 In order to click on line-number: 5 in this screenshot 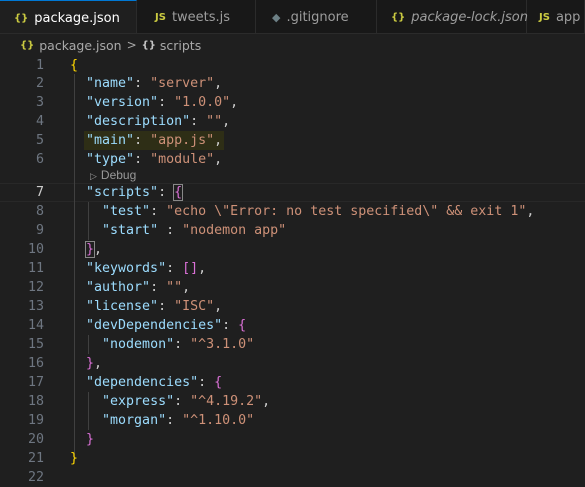, I will do `click(39, 140)`.